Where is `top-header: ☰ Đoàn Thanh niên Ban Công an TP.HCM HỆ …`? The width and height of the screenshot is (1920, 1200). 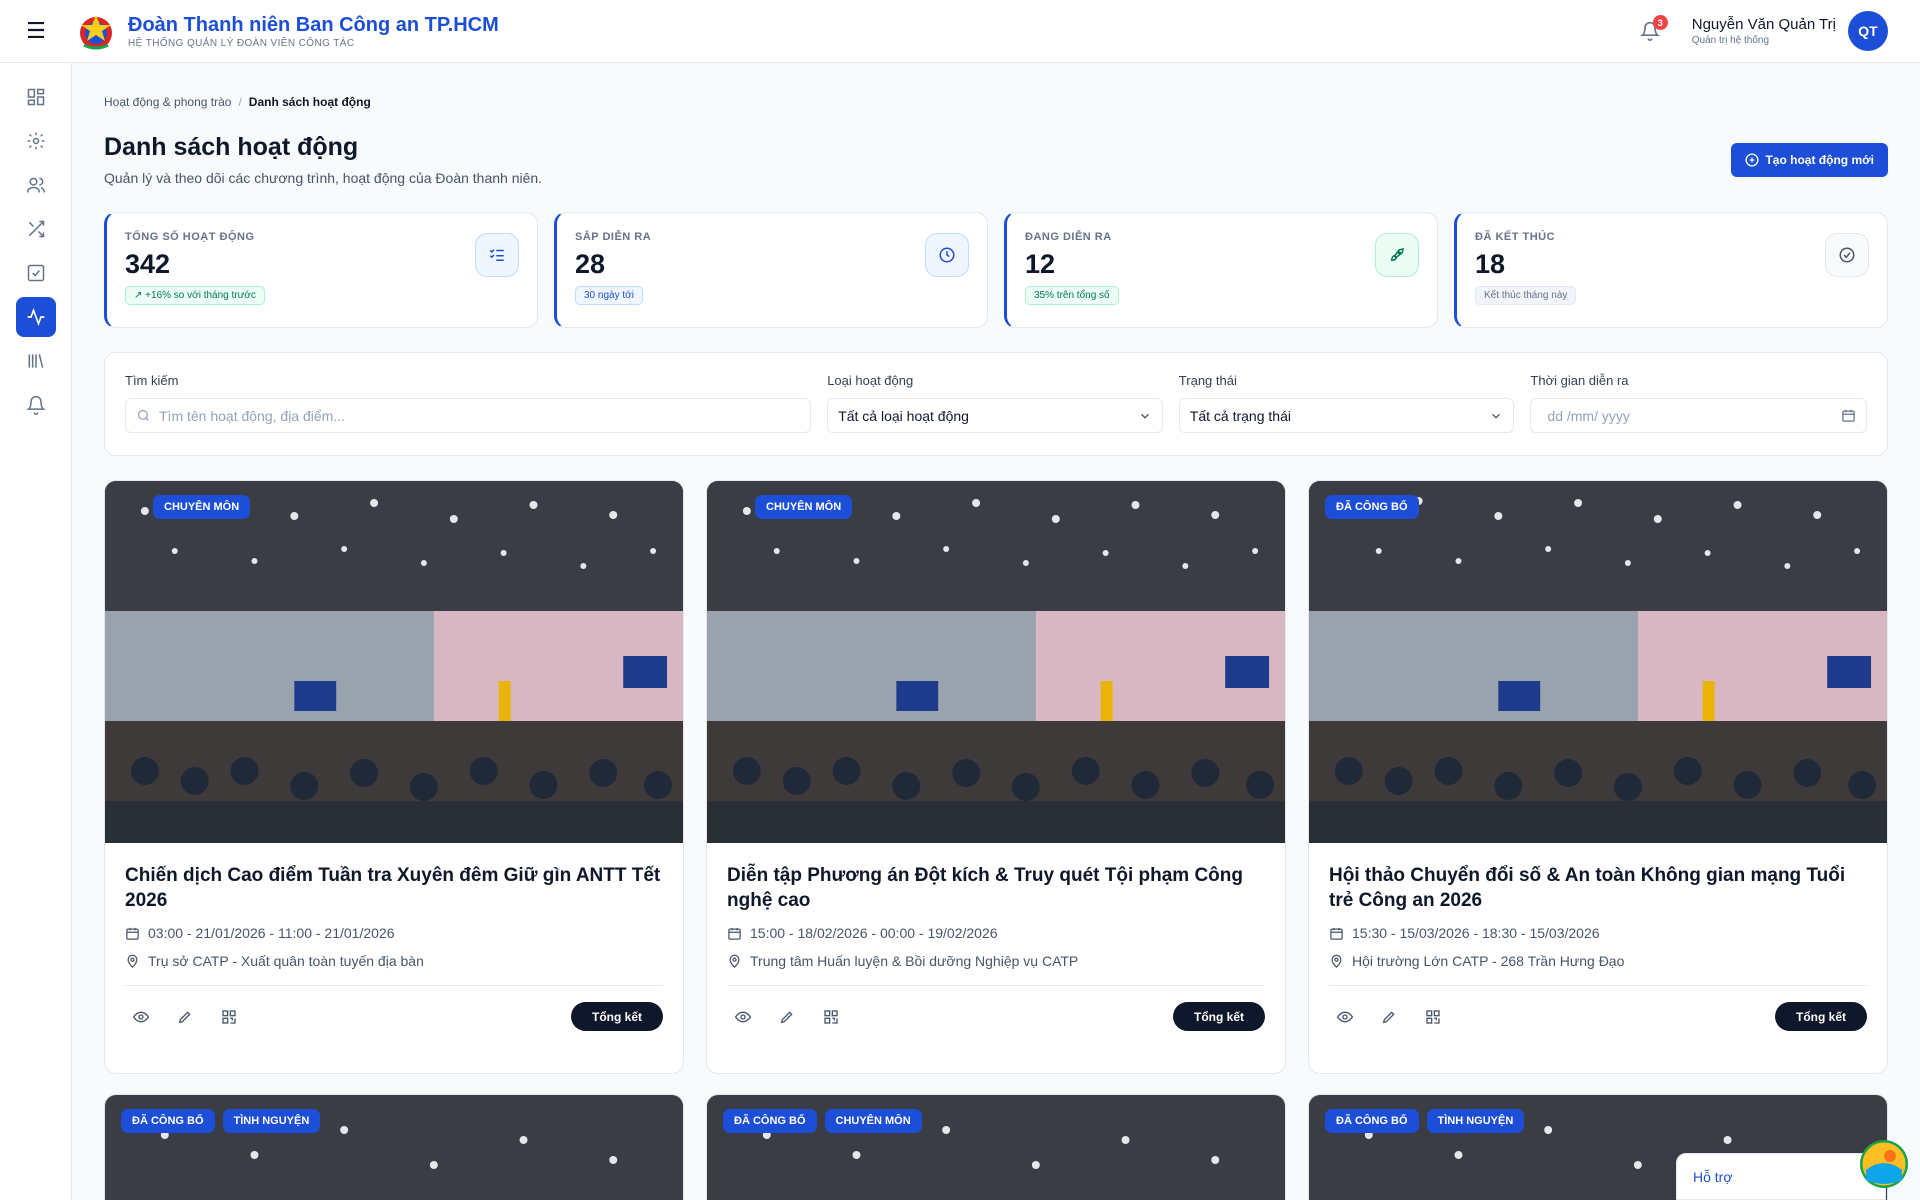
top-header: ☰ Đoàn Thanh niên Ban Công an TP.HCM HỆ … is located at coordinates (960, 31).